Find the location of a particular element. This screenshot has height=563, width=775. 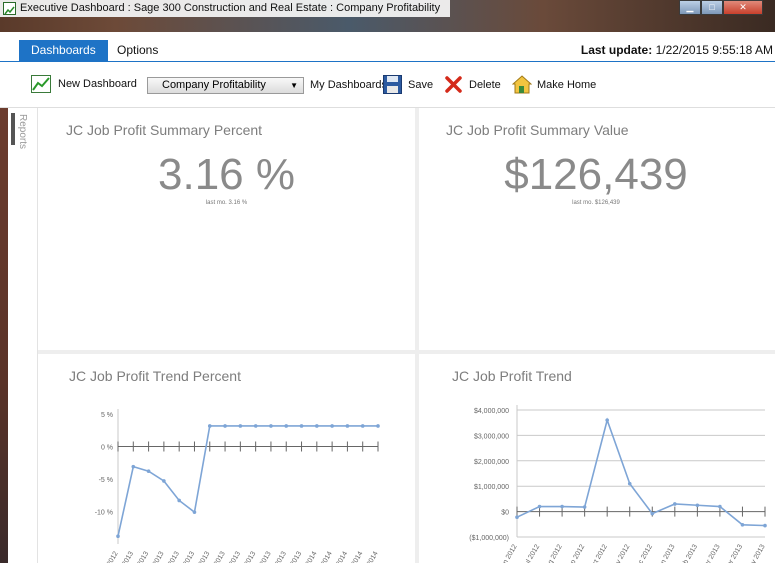

close-icon: ✕ is located at coordinates (743, 7).